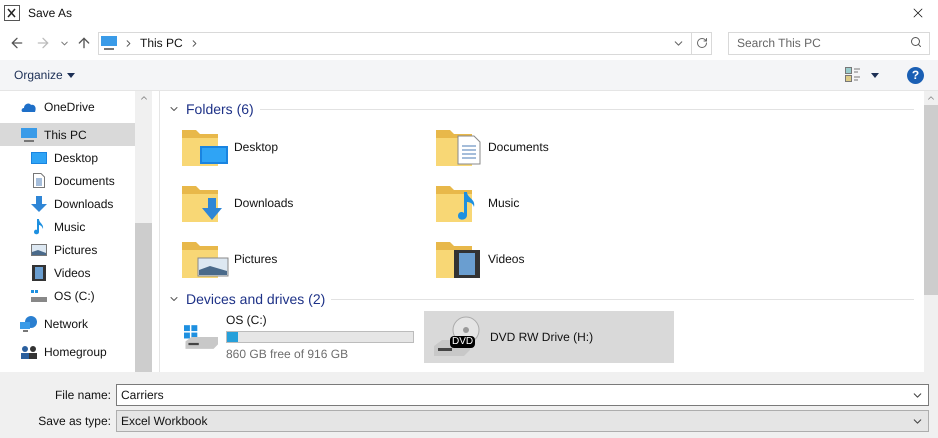  I want to click on sidebar-item: Music, so click(67, 226).